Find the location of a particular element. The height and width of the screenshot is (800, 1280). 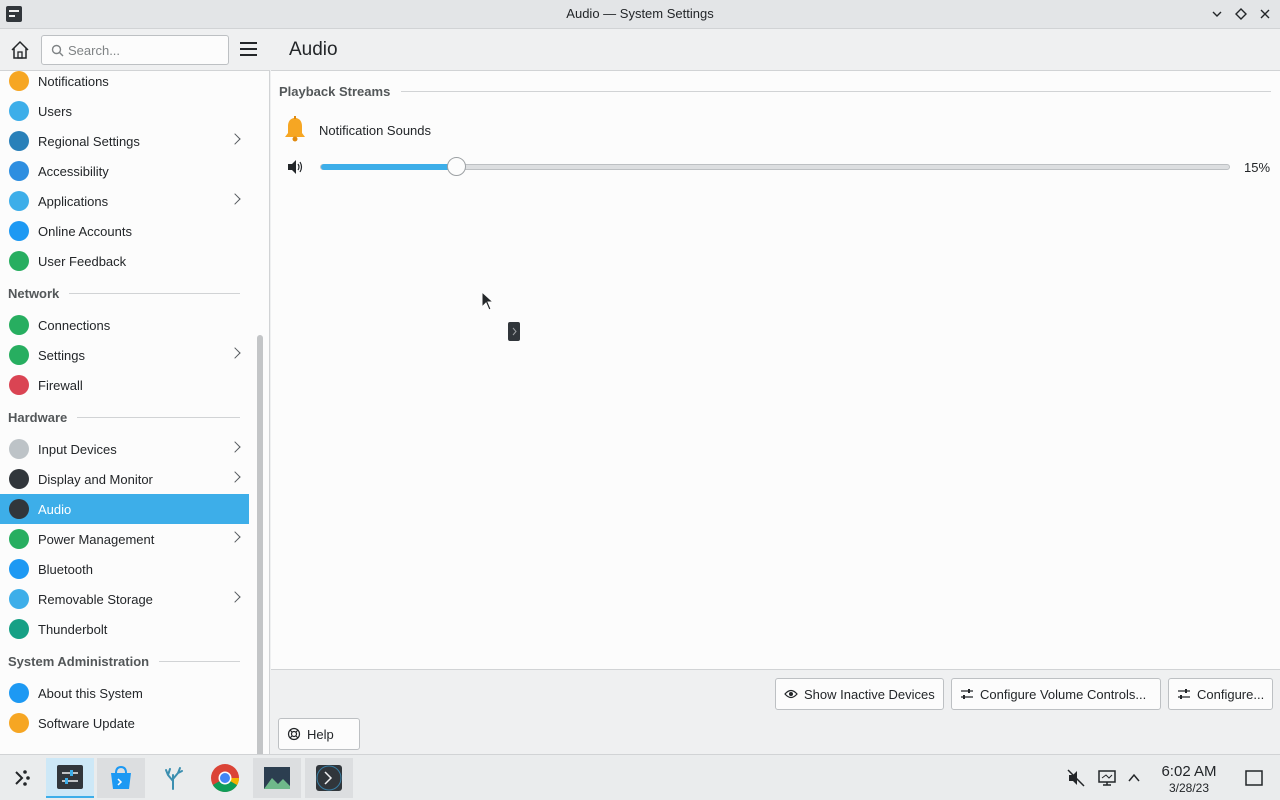

globe-settings-icon is located at coordinates (19, 355).